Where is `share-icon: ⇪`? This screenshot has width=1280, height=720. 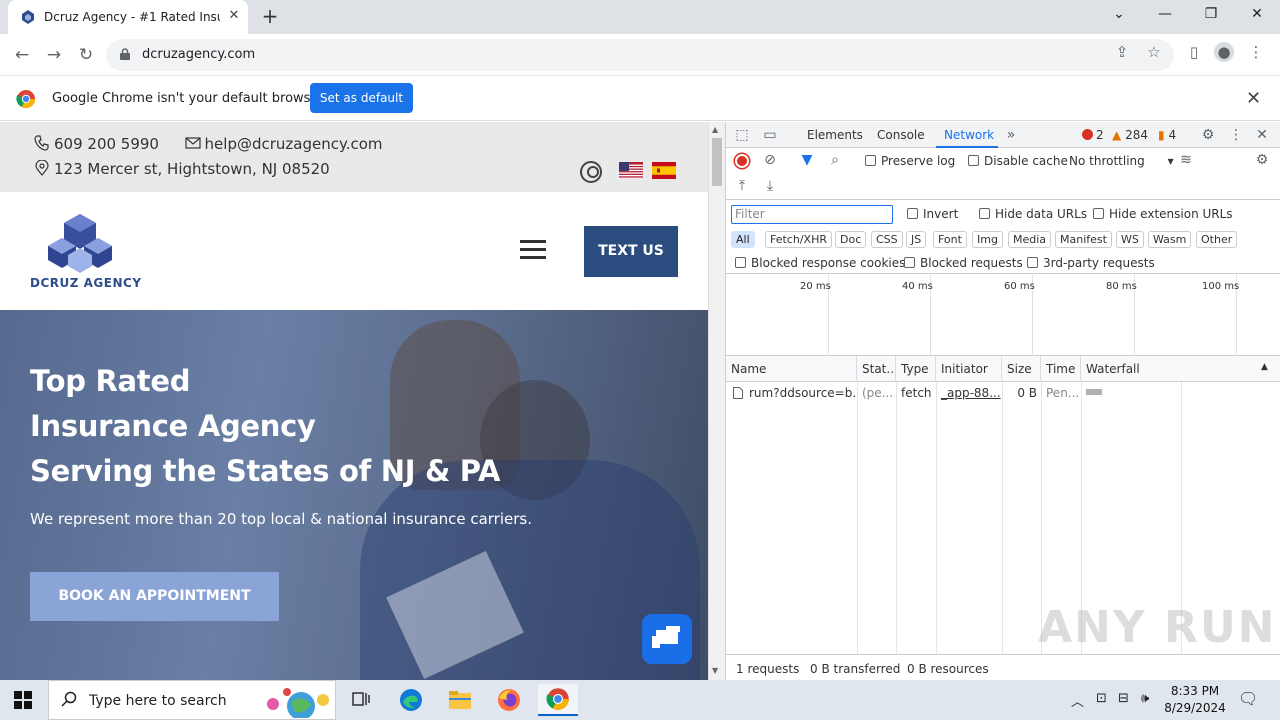
share-icon: ⇪ is located at coordinates (1122, 52).